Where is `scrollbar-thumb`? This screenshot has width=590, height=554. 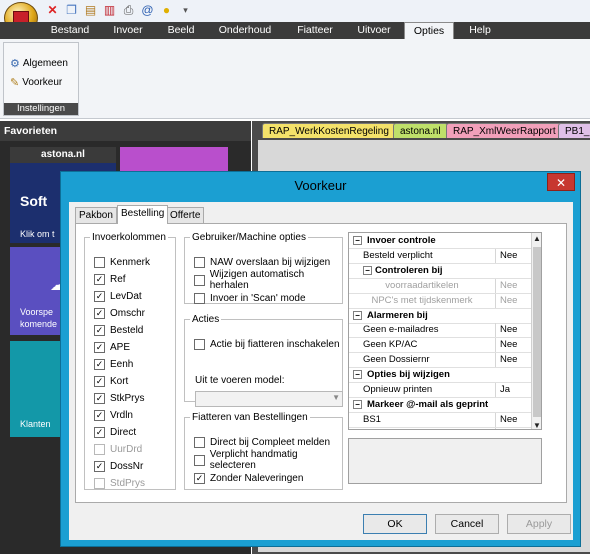
scrollbar-thumb is located at coordinates (537, 332).